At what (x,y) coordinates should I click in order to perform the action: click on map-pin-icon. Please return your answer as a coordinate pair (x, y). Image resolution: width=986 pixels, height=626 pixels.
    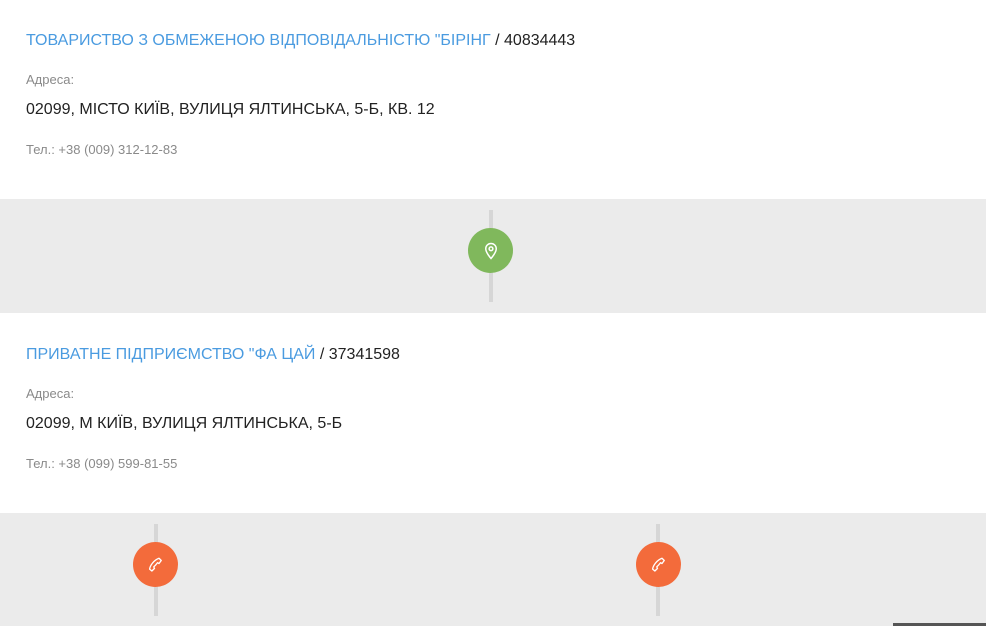
    Looking at the image, I should click on (490, 251).